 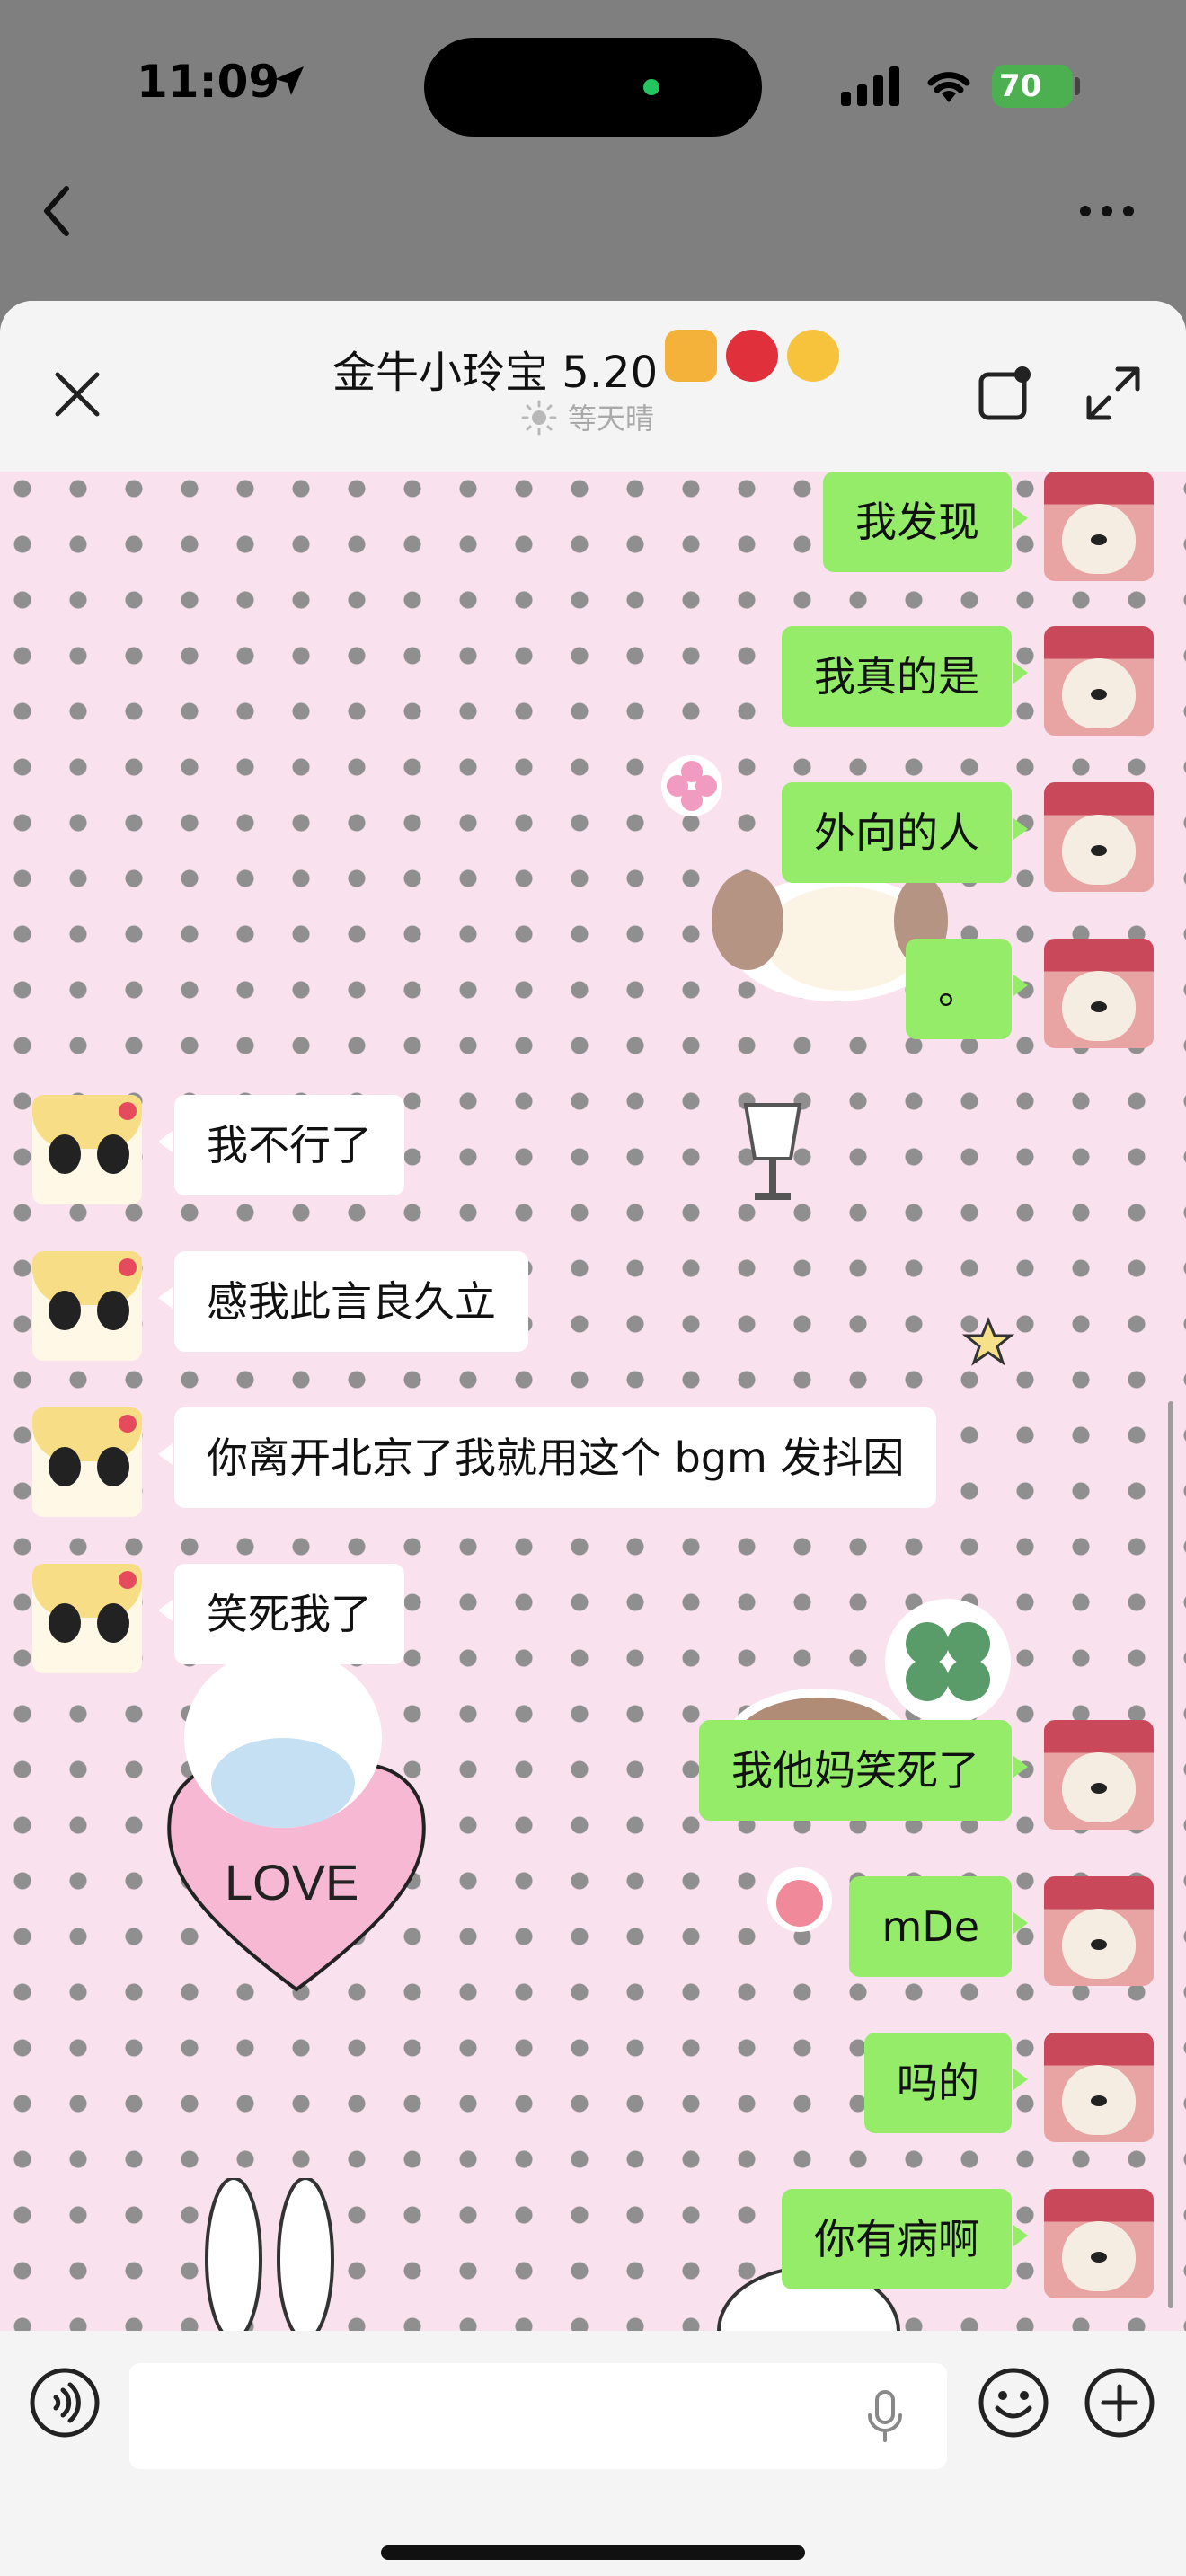 I want to click on title-emoji-row, so click(x=752, y=356).